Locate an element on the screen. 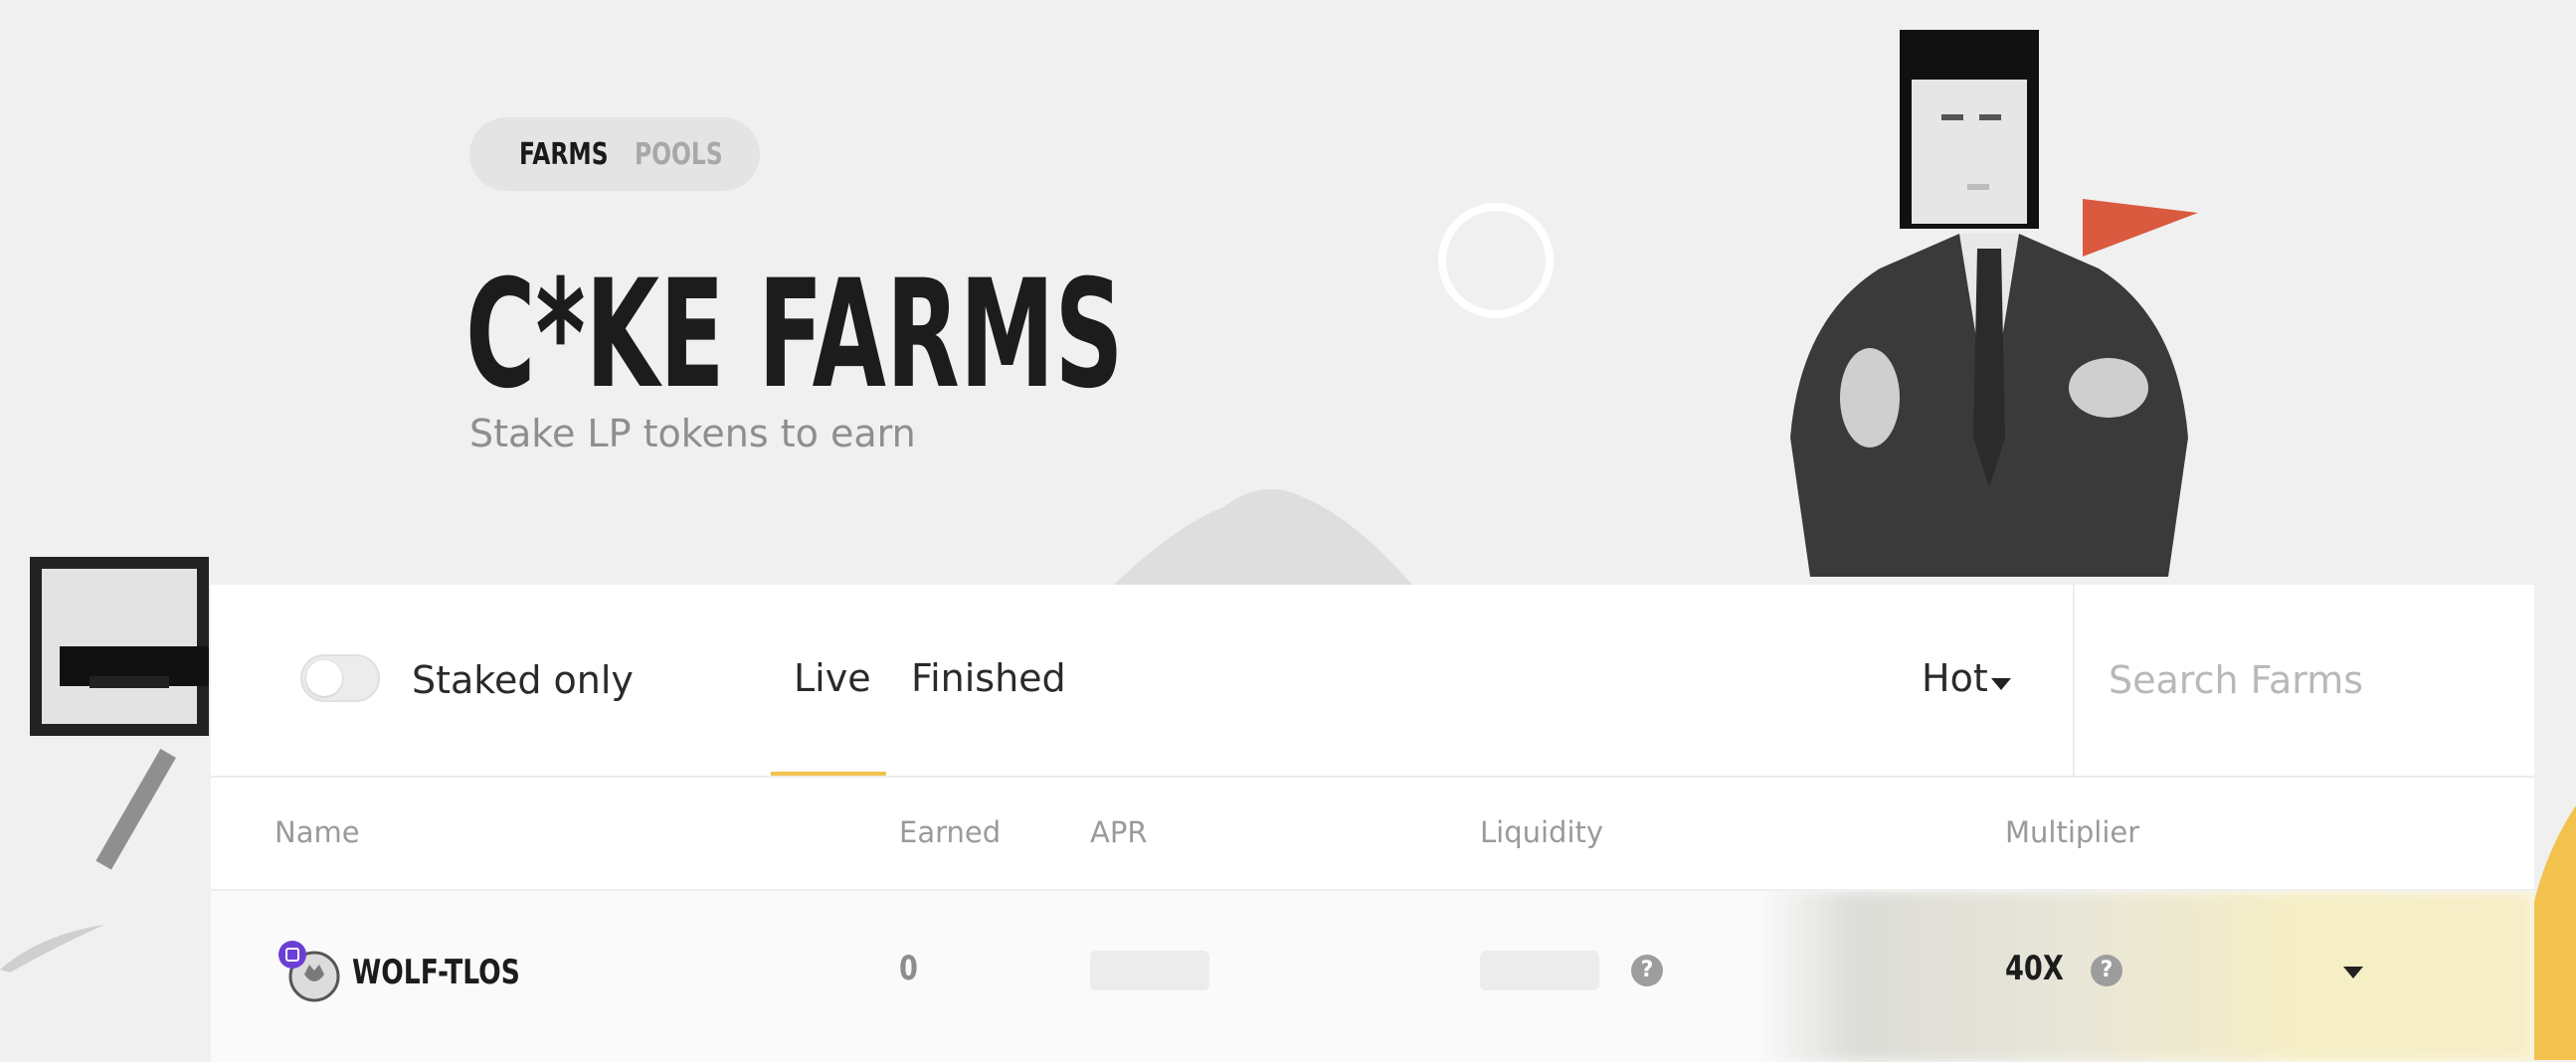 The width and height of the screenshot is (2576, 1062). tab-finished: Finished is located at coordinates (988, 678).